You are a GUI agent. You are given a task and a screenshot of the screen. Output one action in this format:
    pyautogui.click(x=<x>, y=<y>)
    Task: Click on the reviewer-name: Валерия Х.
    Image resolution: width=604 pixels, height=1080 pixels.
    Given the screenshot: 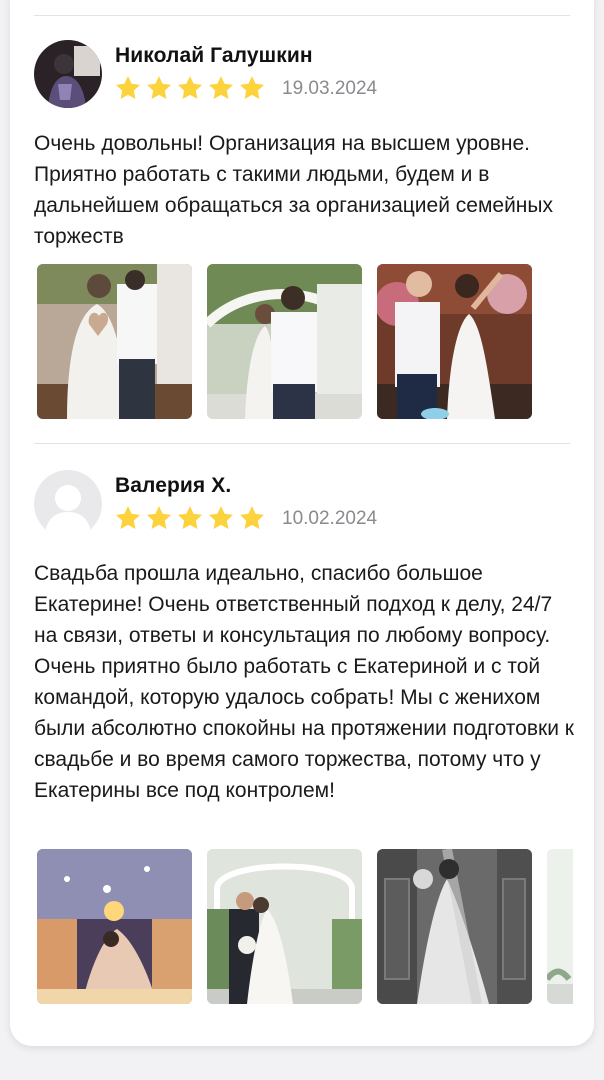 What is the action you would take?
    pyautogui.click(x=173, y=486)
    